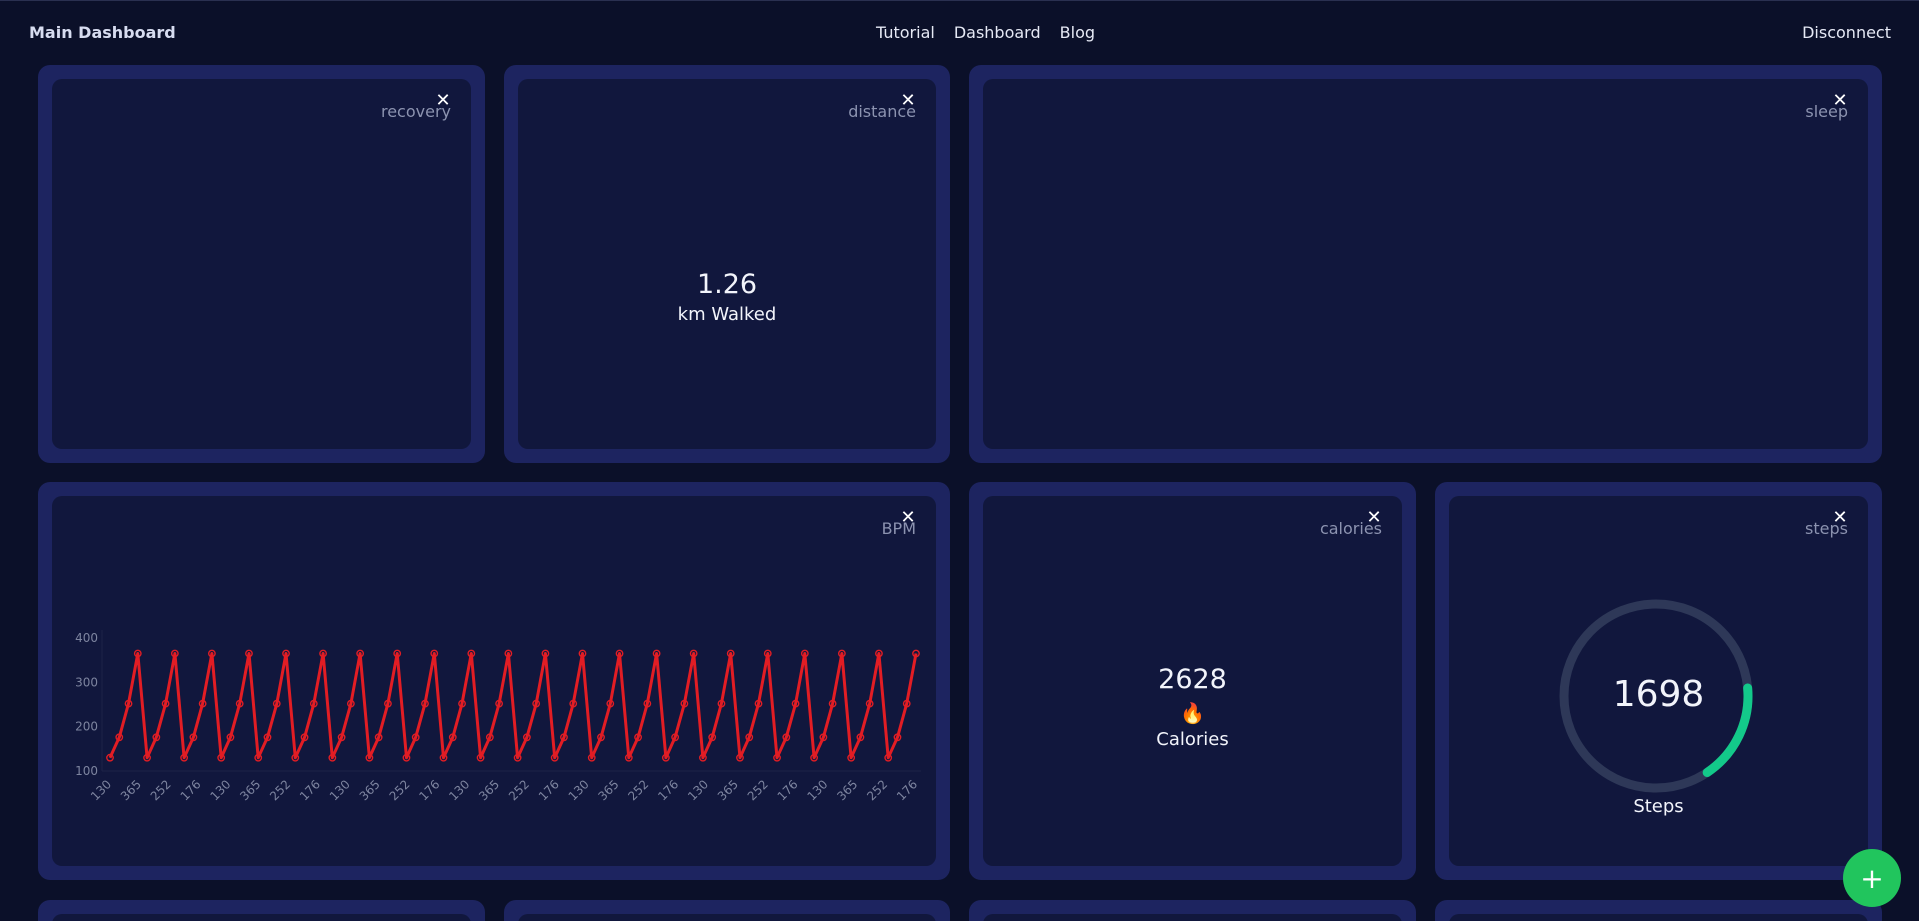 The height and width of the screenshot is (921, 1919). Describe the element at coordinates (1192, 713) in the screenshot. I see `fire-icon: 🔥` at that location.